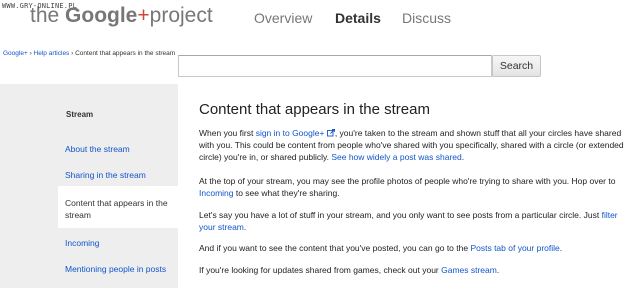 The height and width of the screenshot is (288, 630). I want to click on nav-discuss: Discuss, so click(426, 18).